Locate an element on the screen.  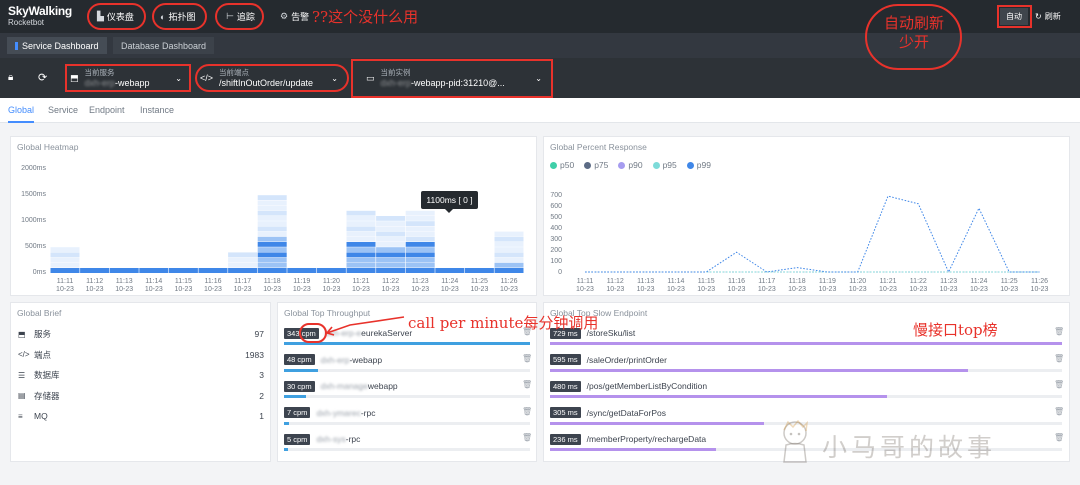
watermark-figure-icon is located at coordinates (796, 441).